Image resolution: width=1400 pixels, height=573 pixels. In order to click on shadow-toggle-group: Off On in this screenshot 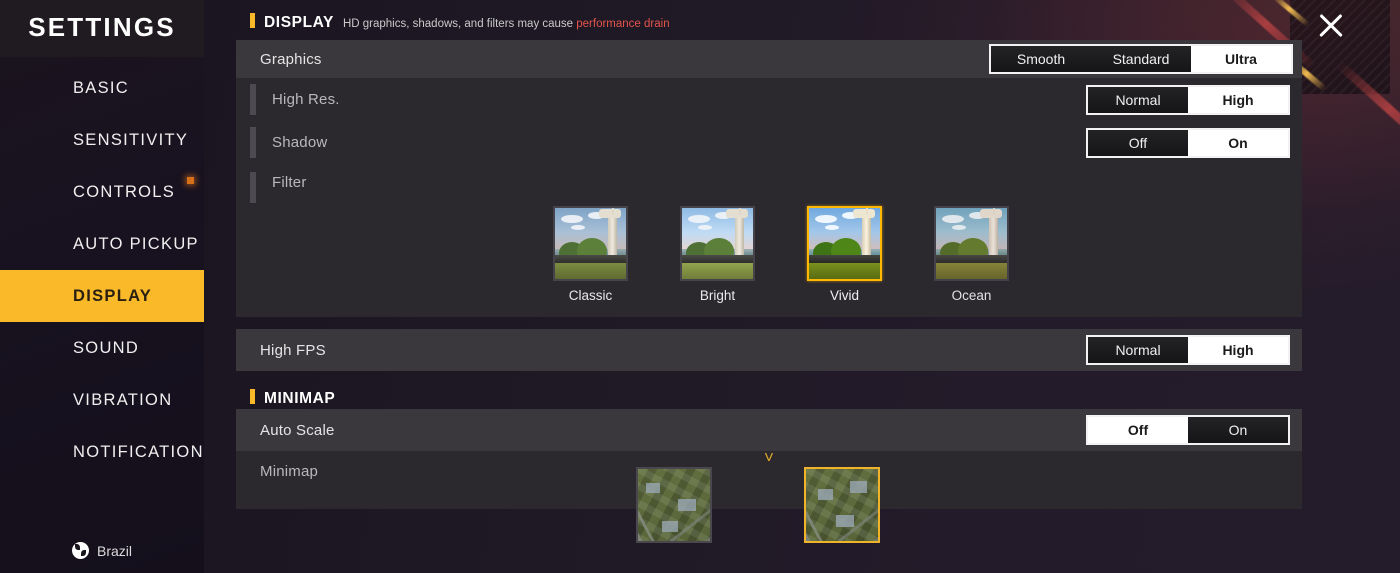, I will do `click(1188, 142)`.